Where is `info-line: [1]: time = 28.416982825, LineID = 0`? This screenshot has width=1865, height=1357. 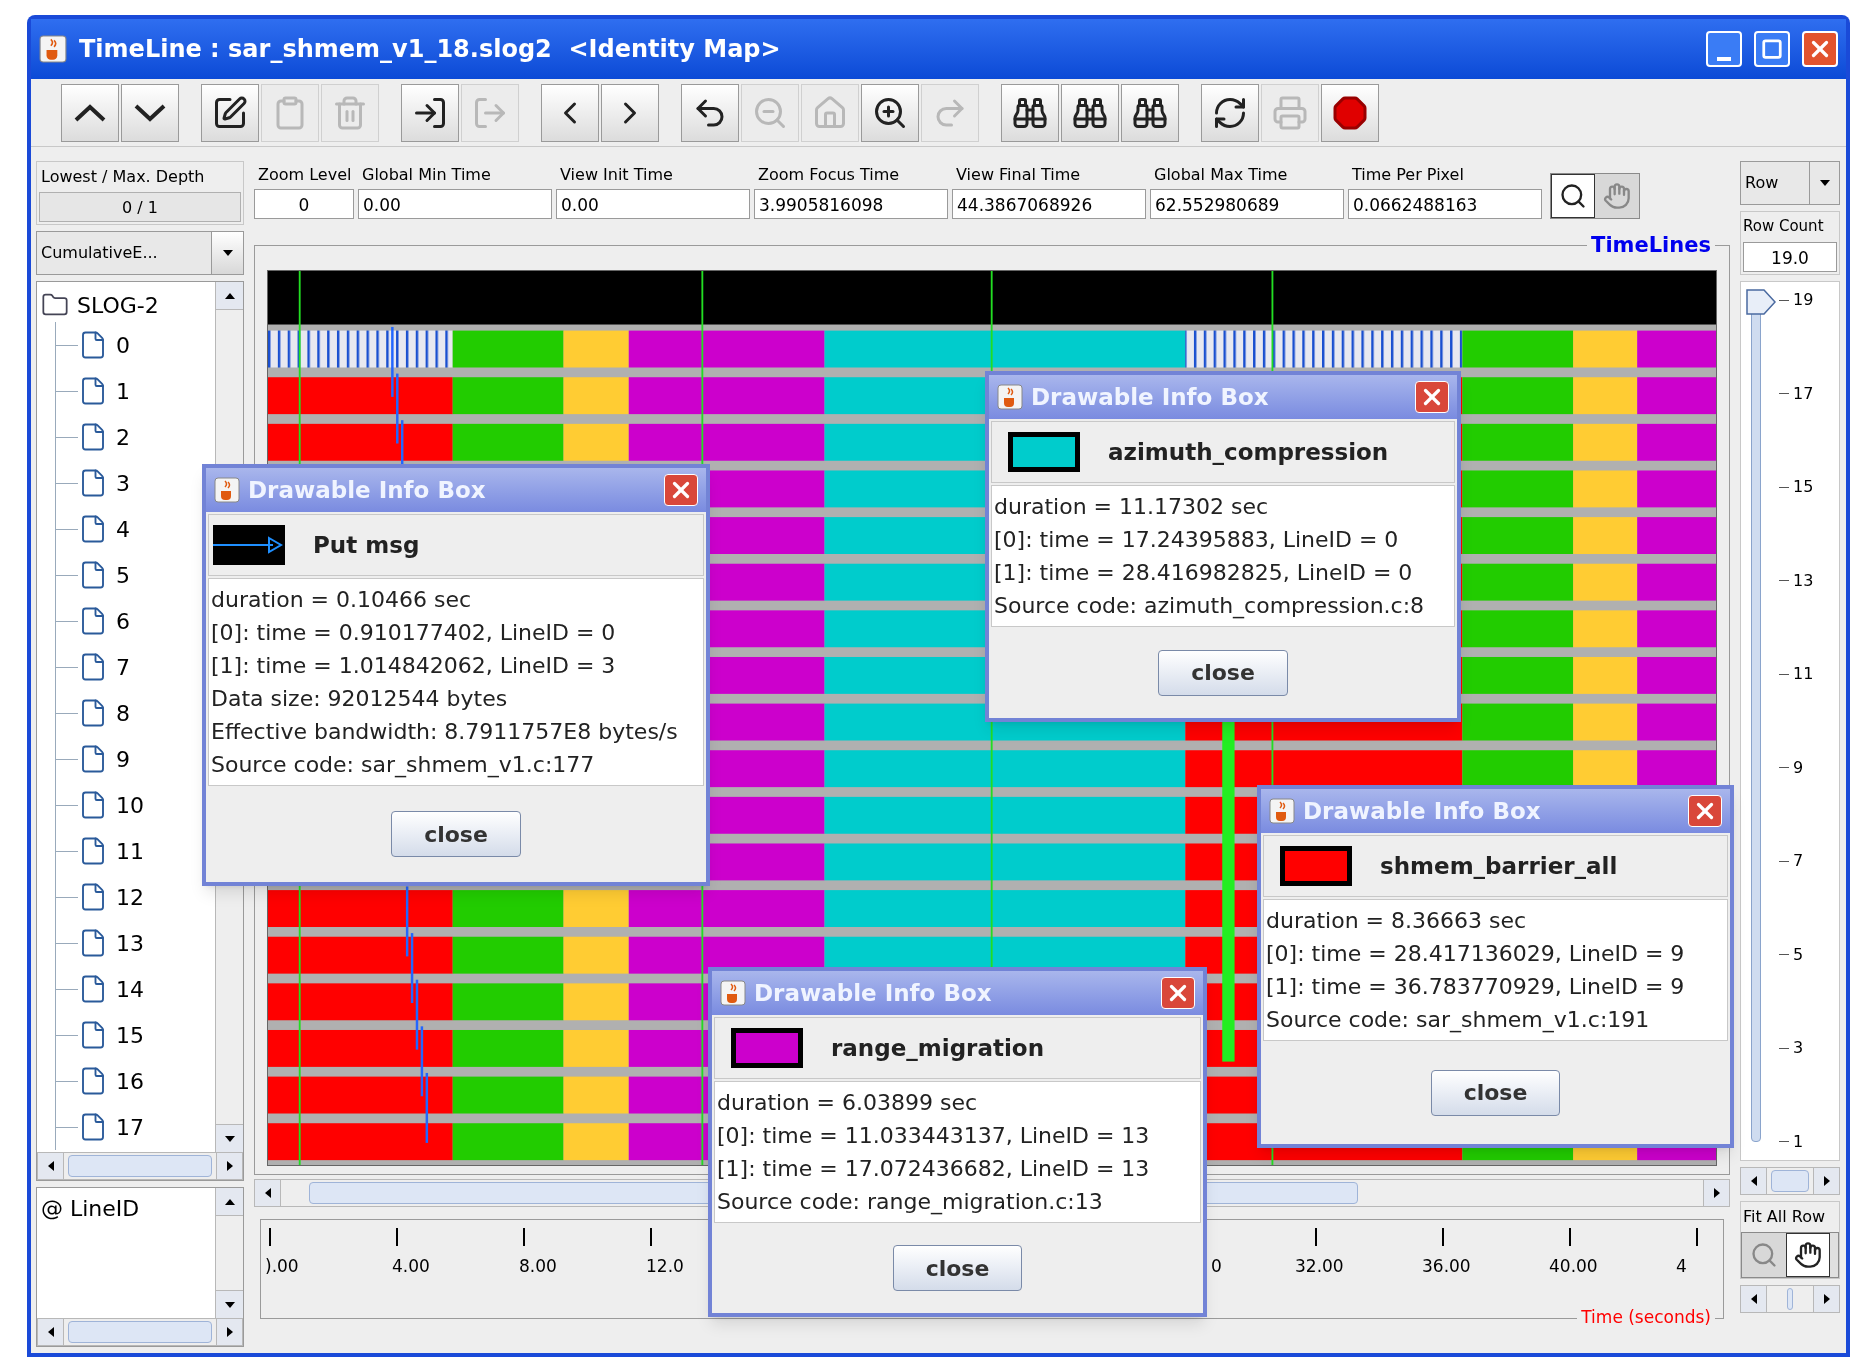
info-line: [1]: time = 28.416982825, LineID = 0 is located at coordinates (1203, 573).